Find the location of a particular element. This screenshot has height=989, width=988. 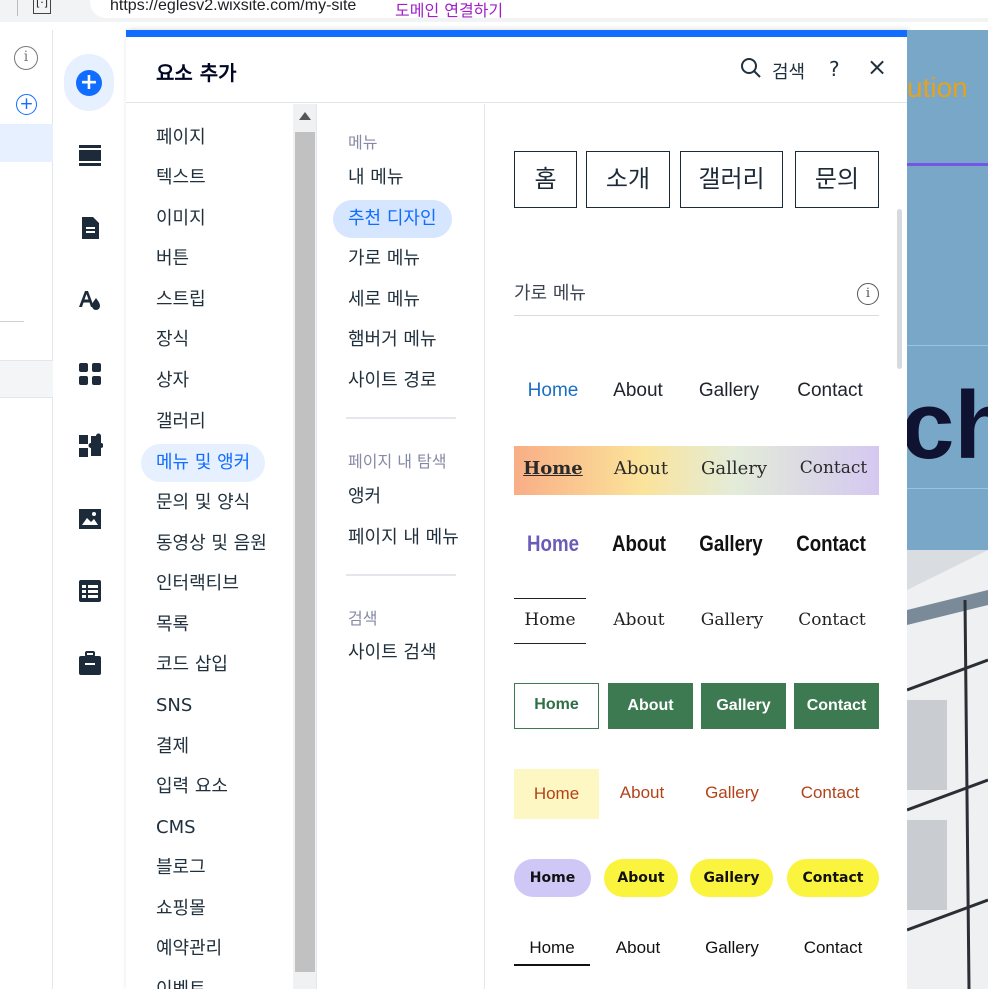

category-item: 결제 is located at coordinates (172, 747).